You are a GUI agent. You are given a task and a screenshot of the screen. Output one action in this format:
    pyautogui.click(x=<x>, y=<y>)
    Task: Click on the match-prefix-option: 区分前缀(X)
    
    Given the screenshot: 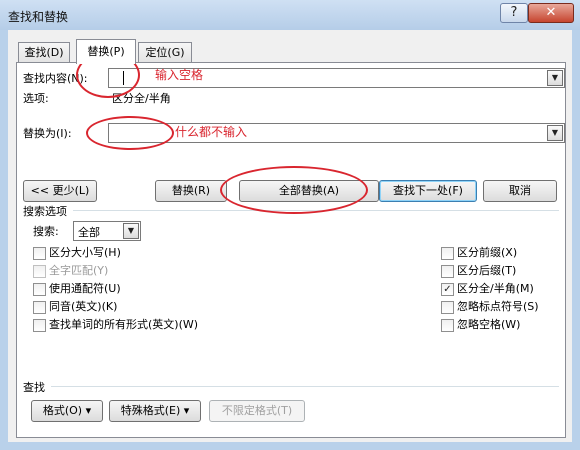 What is the action you would take?
    pyautogui.click(x=479, y=253)
    